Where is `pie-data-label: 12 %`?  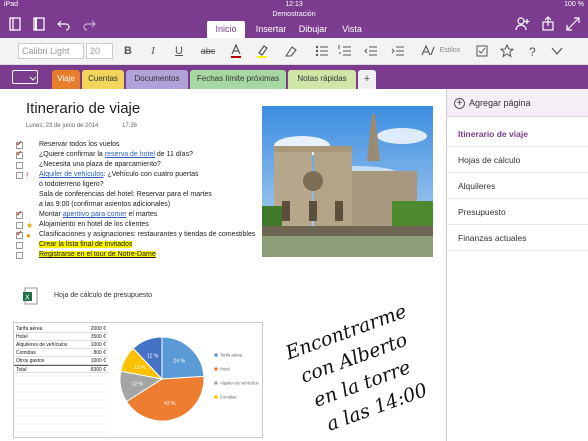 pie-data-label: 12 % is located at coordinates (138, 385).